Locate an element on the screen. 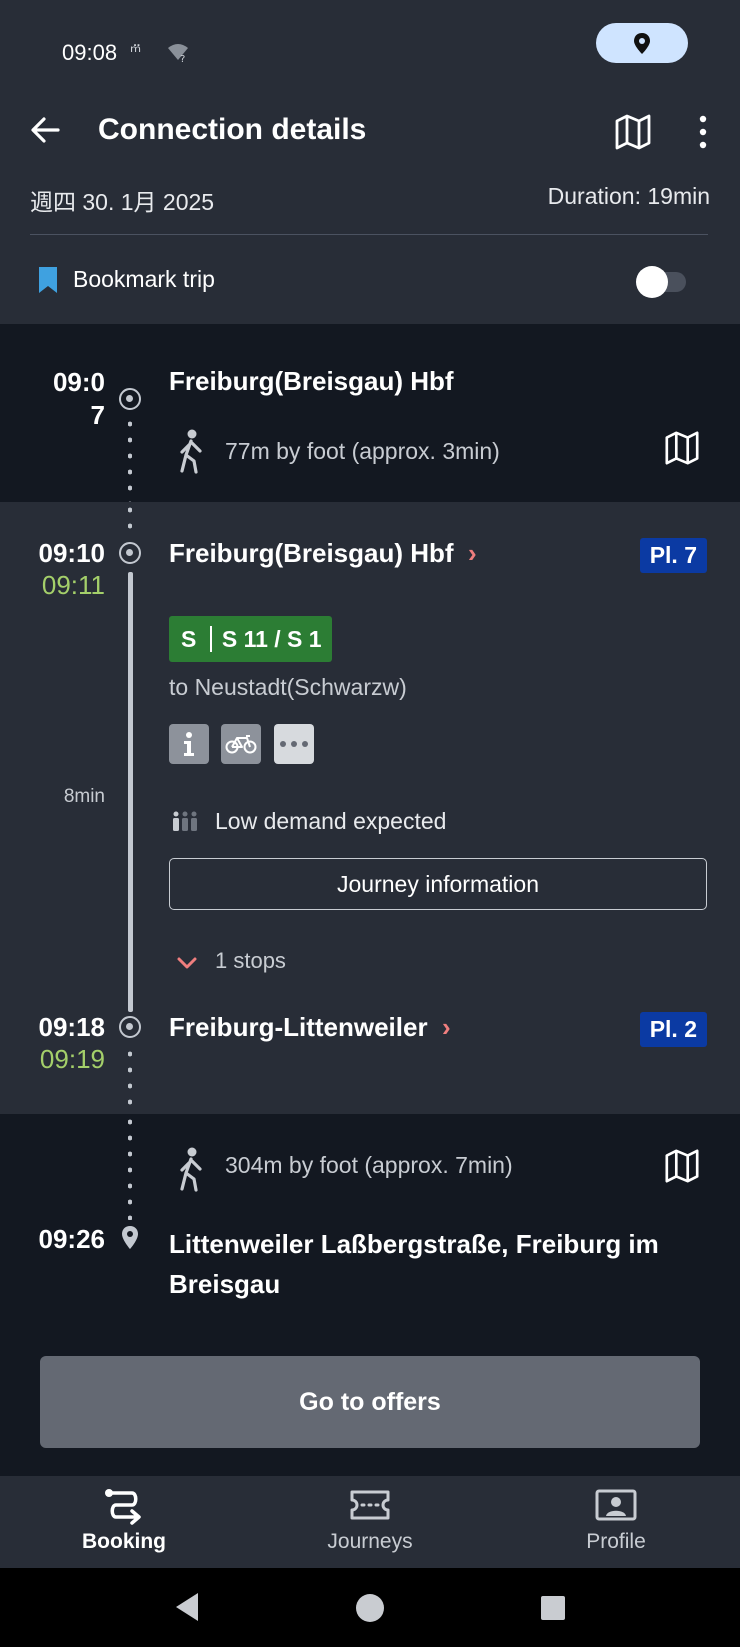 This screenshot has height=1647, width=740. travel-duration: 8min is located at coordinates (84, 796).